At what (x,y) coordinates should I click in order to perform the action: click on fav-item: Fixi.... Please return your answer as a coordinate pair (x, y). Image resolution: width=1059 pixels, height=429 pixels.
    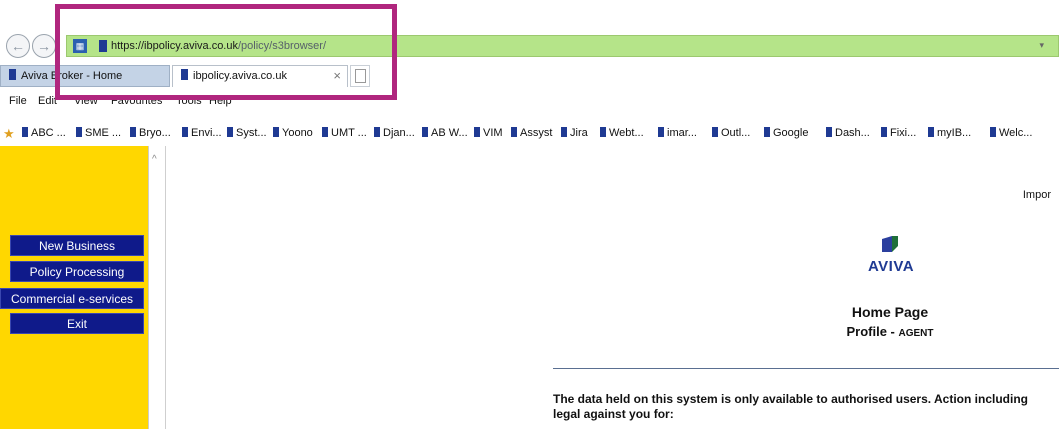
    Looking at the image, I should click on (898, 133).